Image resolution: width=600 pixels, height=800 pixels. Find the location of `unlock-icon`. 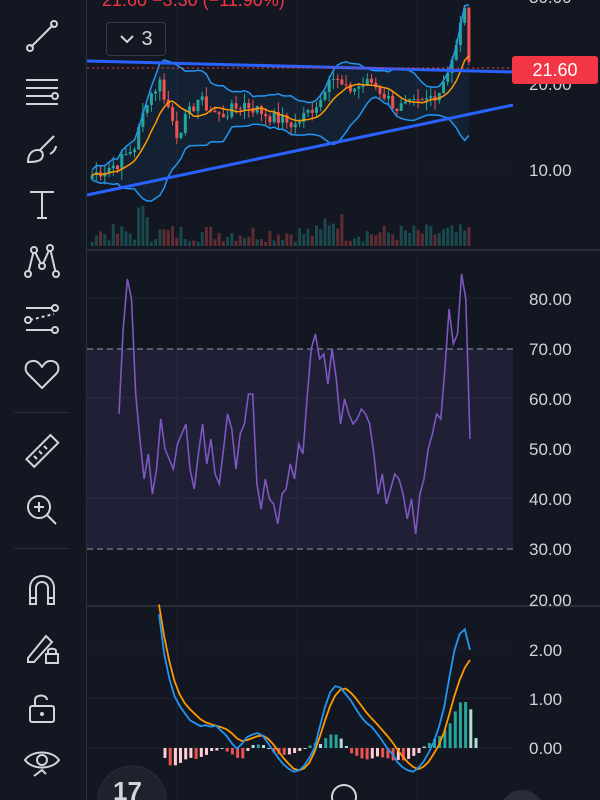

unlock-icon is located at coordinates (42, 708).